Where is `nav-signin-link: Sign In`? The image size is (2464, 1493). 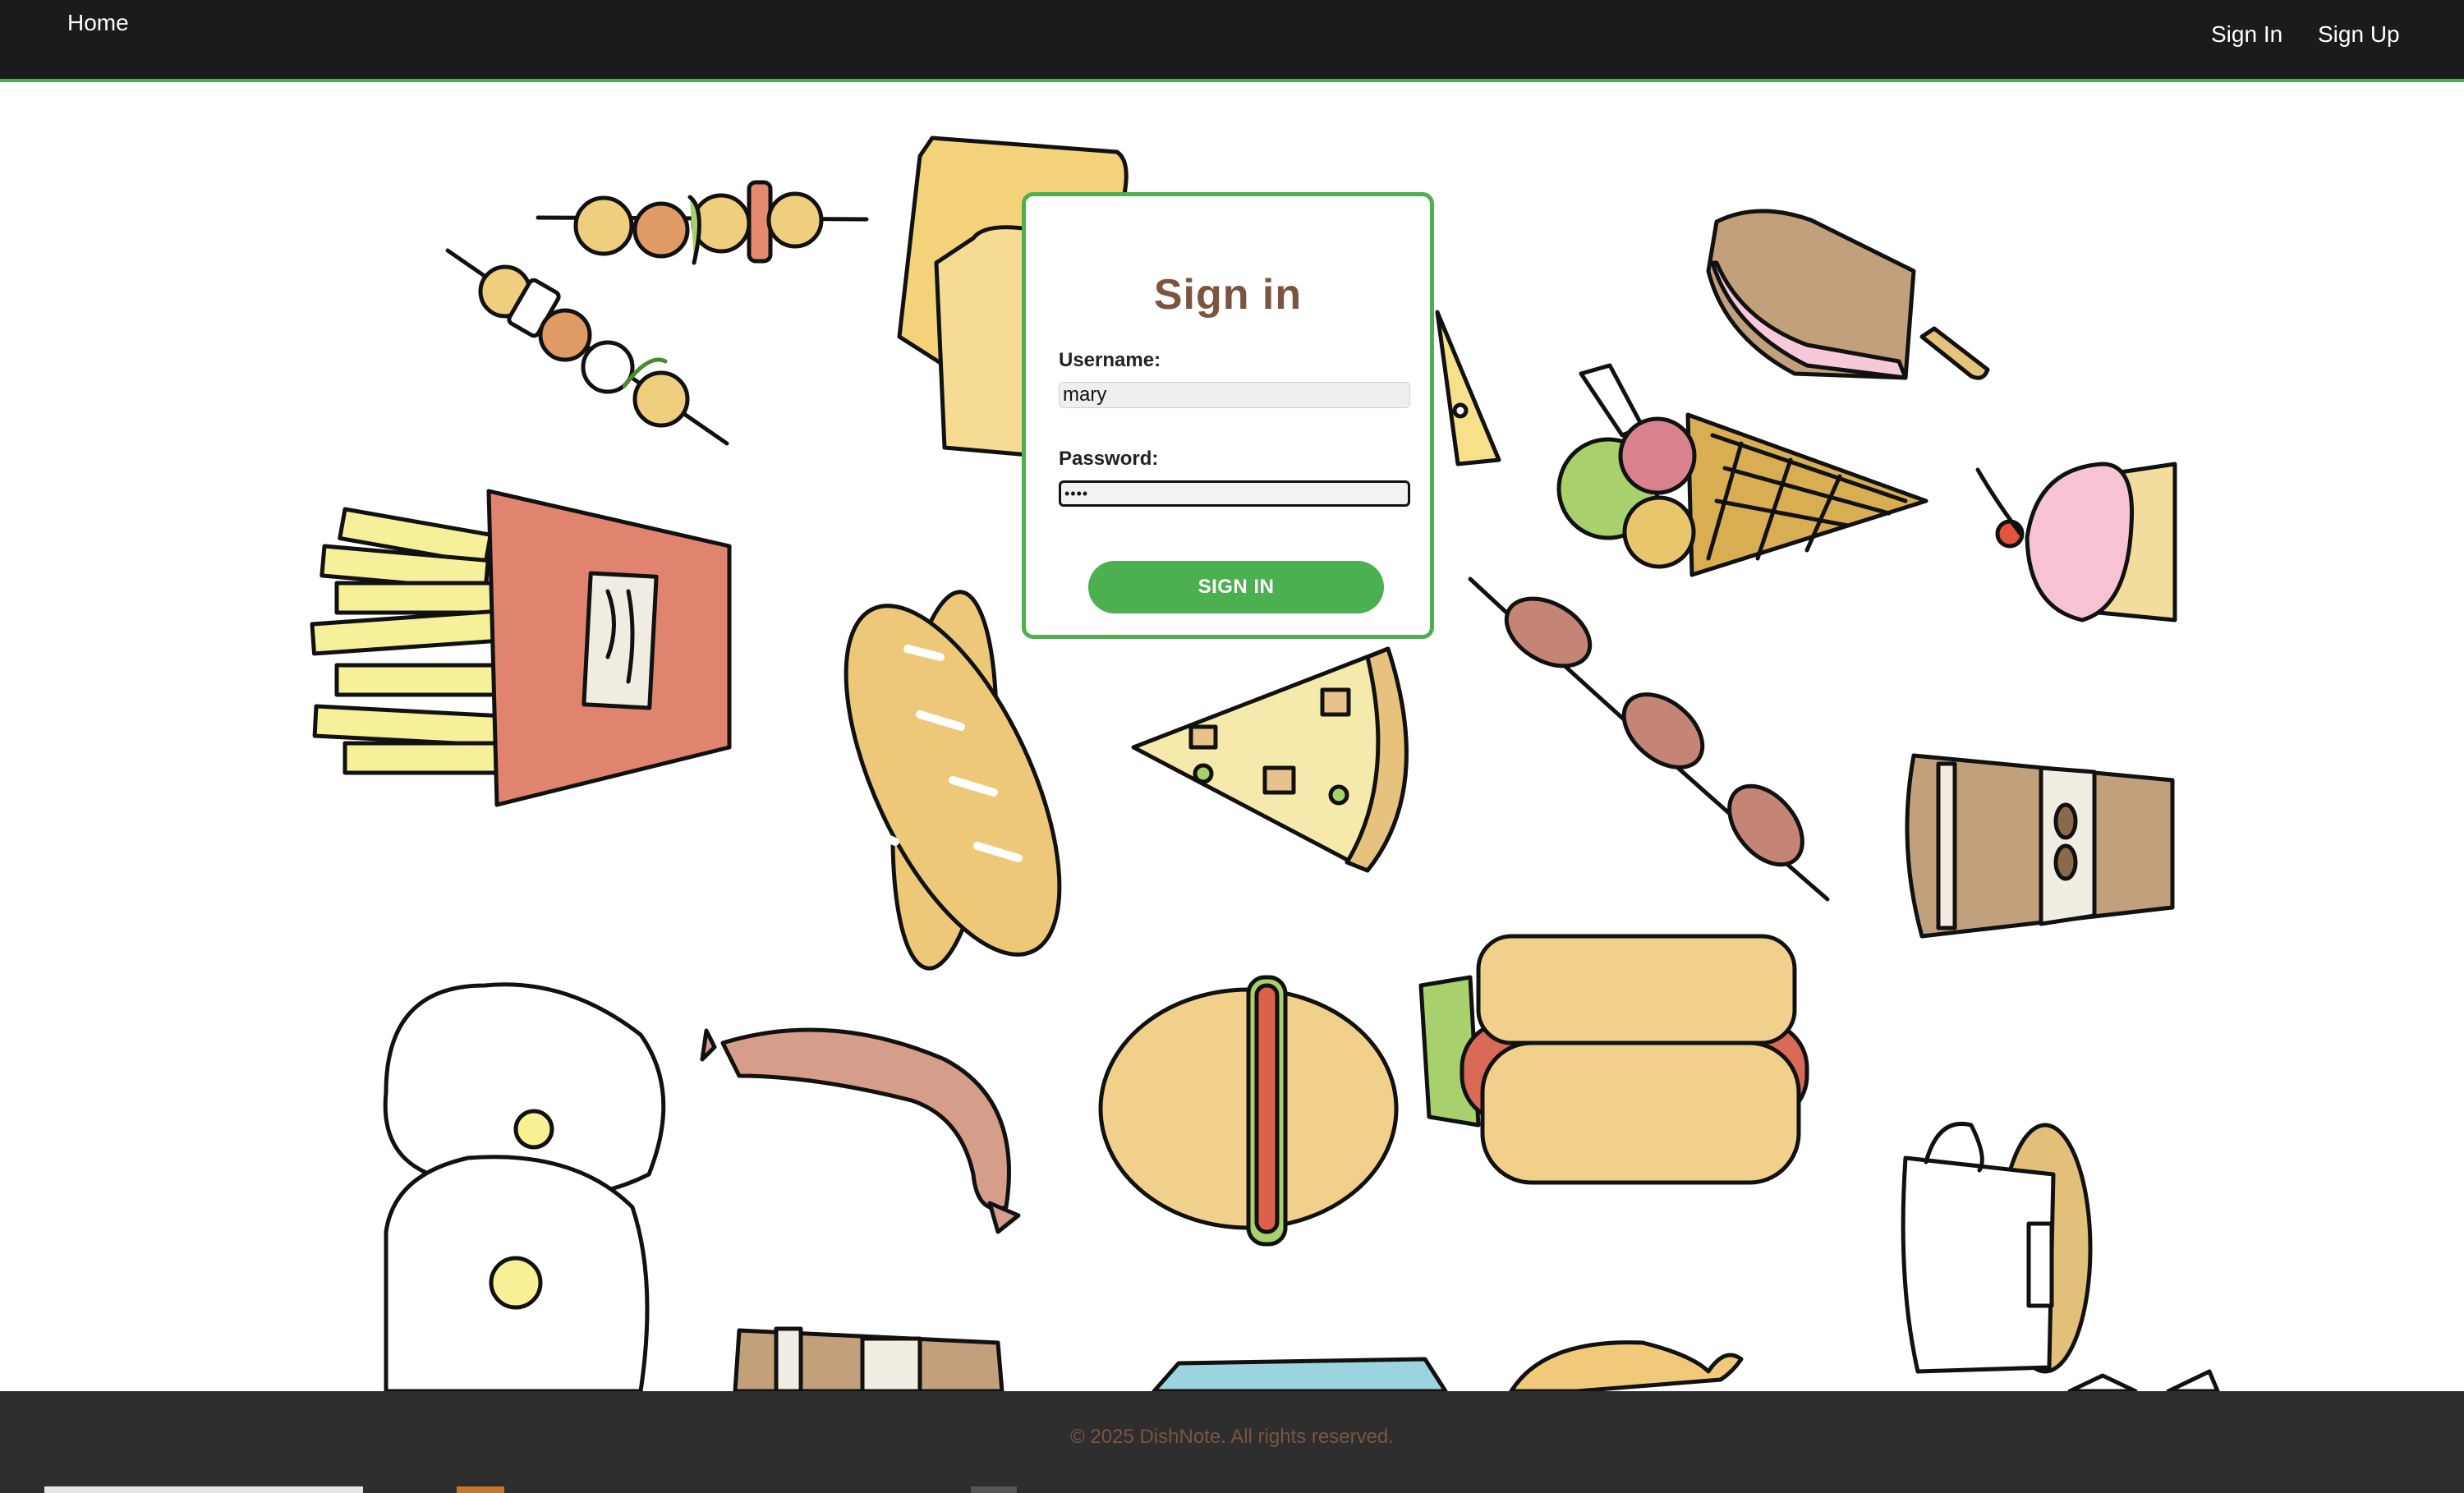 nav-signin-link: Sign In is located at coordinates (2246, 34).